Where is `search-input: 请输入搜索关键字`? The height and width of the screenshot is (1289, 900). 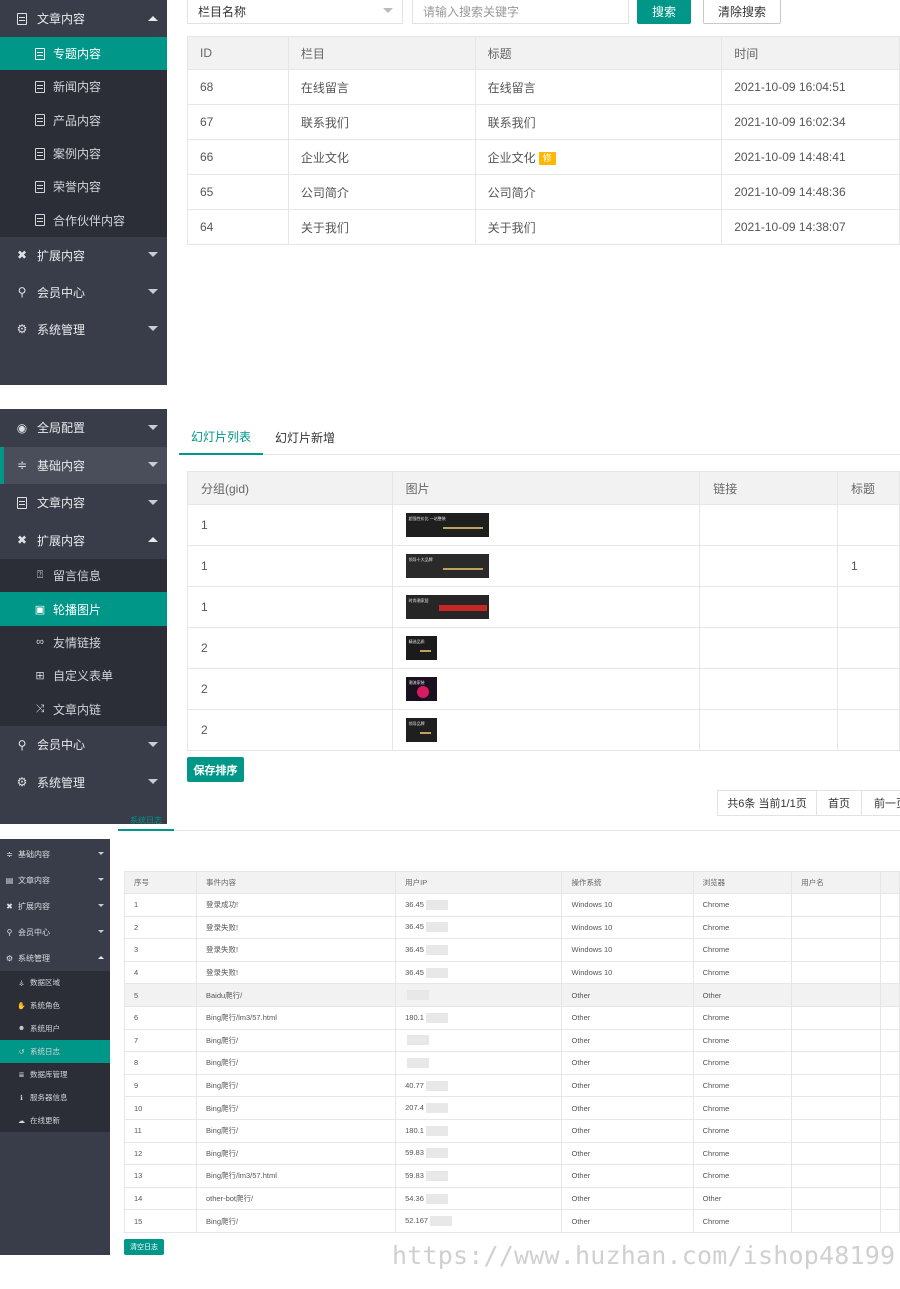
search-input: 请输入搜索关键字 is located at coordinates (520, 12).